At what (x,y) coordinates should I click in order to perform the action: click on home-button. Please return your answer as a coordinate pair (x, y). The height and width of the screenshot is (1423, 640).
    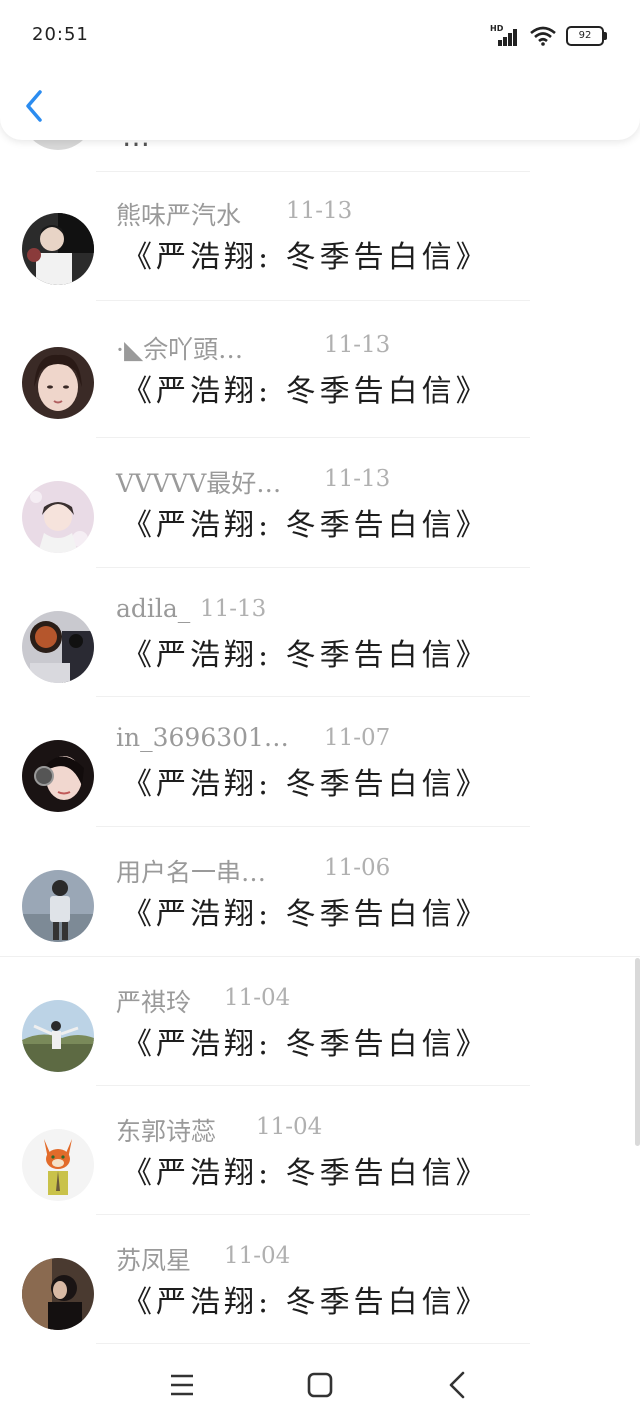
    Looking at the image, I should click on (320, 1385).